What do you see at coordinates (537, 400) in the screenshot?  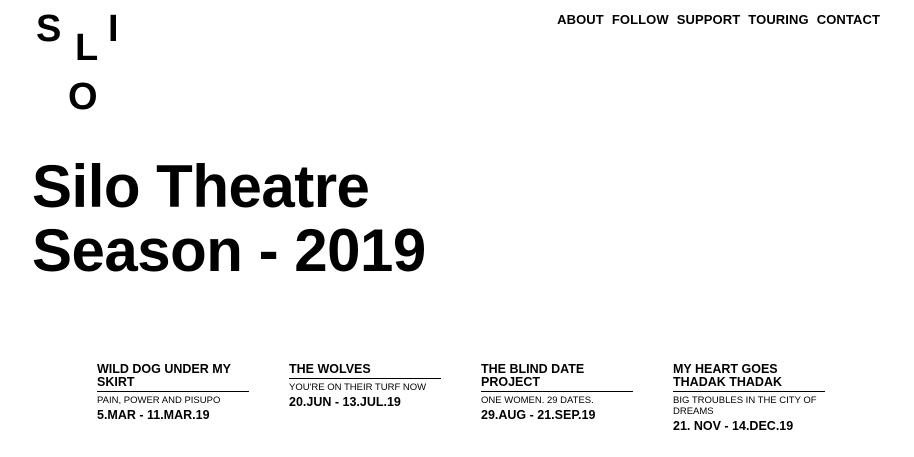 I see `show-tagline: ONE WOMEN. 29 DATES.` at bounding box center [537, 400].